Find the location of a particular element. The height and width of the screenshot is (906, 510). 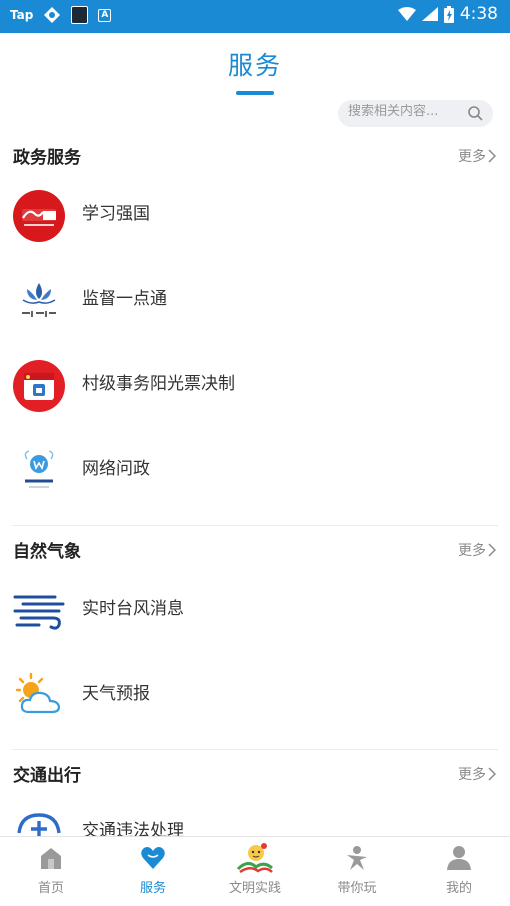

tab-label: 我的 is located at coordinates (458, 888).